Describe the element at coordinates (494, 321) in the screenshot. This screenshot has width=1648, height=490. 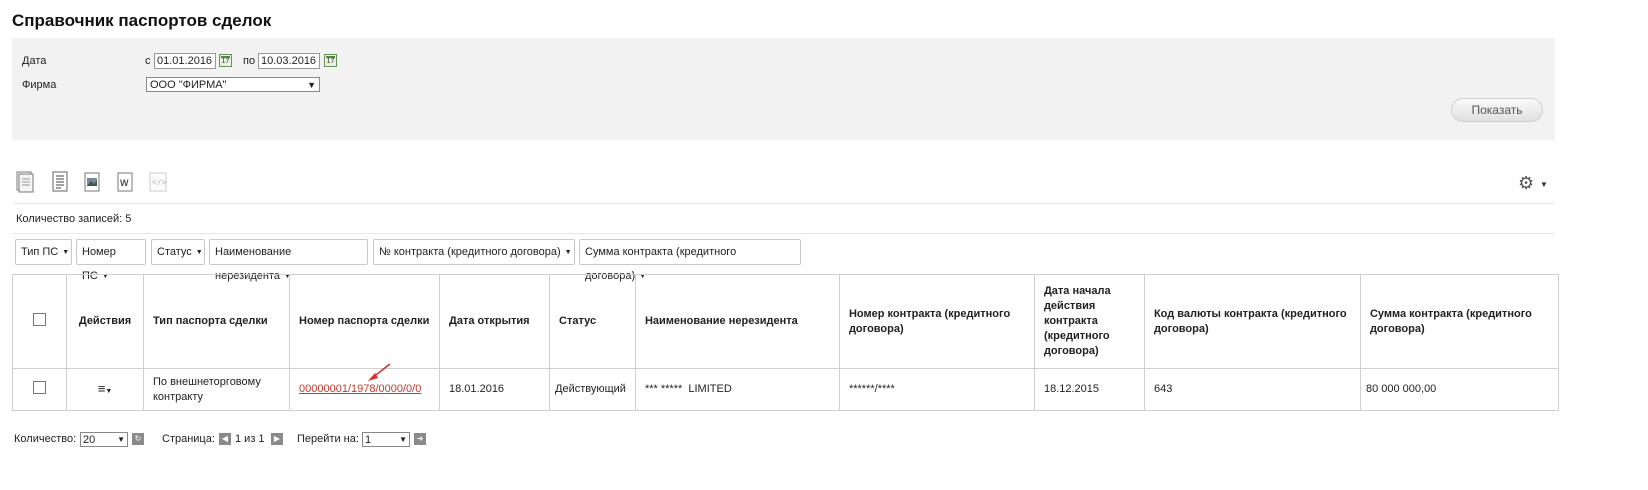
I see `column-header: Дата открытия` at that location.